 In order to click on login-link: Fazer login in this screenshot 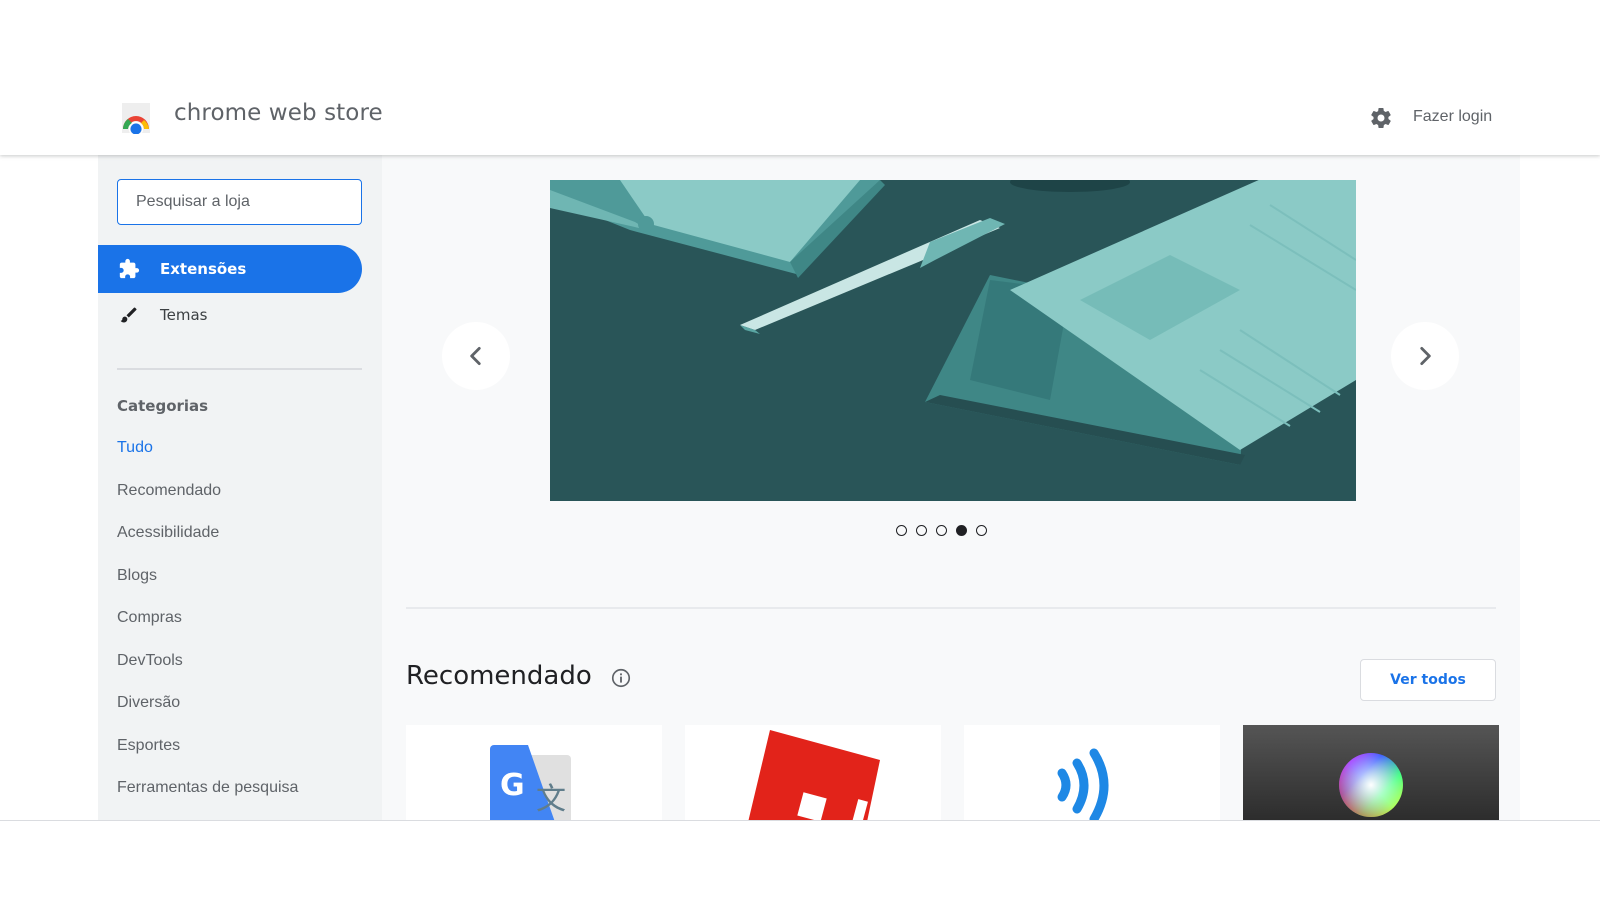, I will do `click(1452, 117)`.